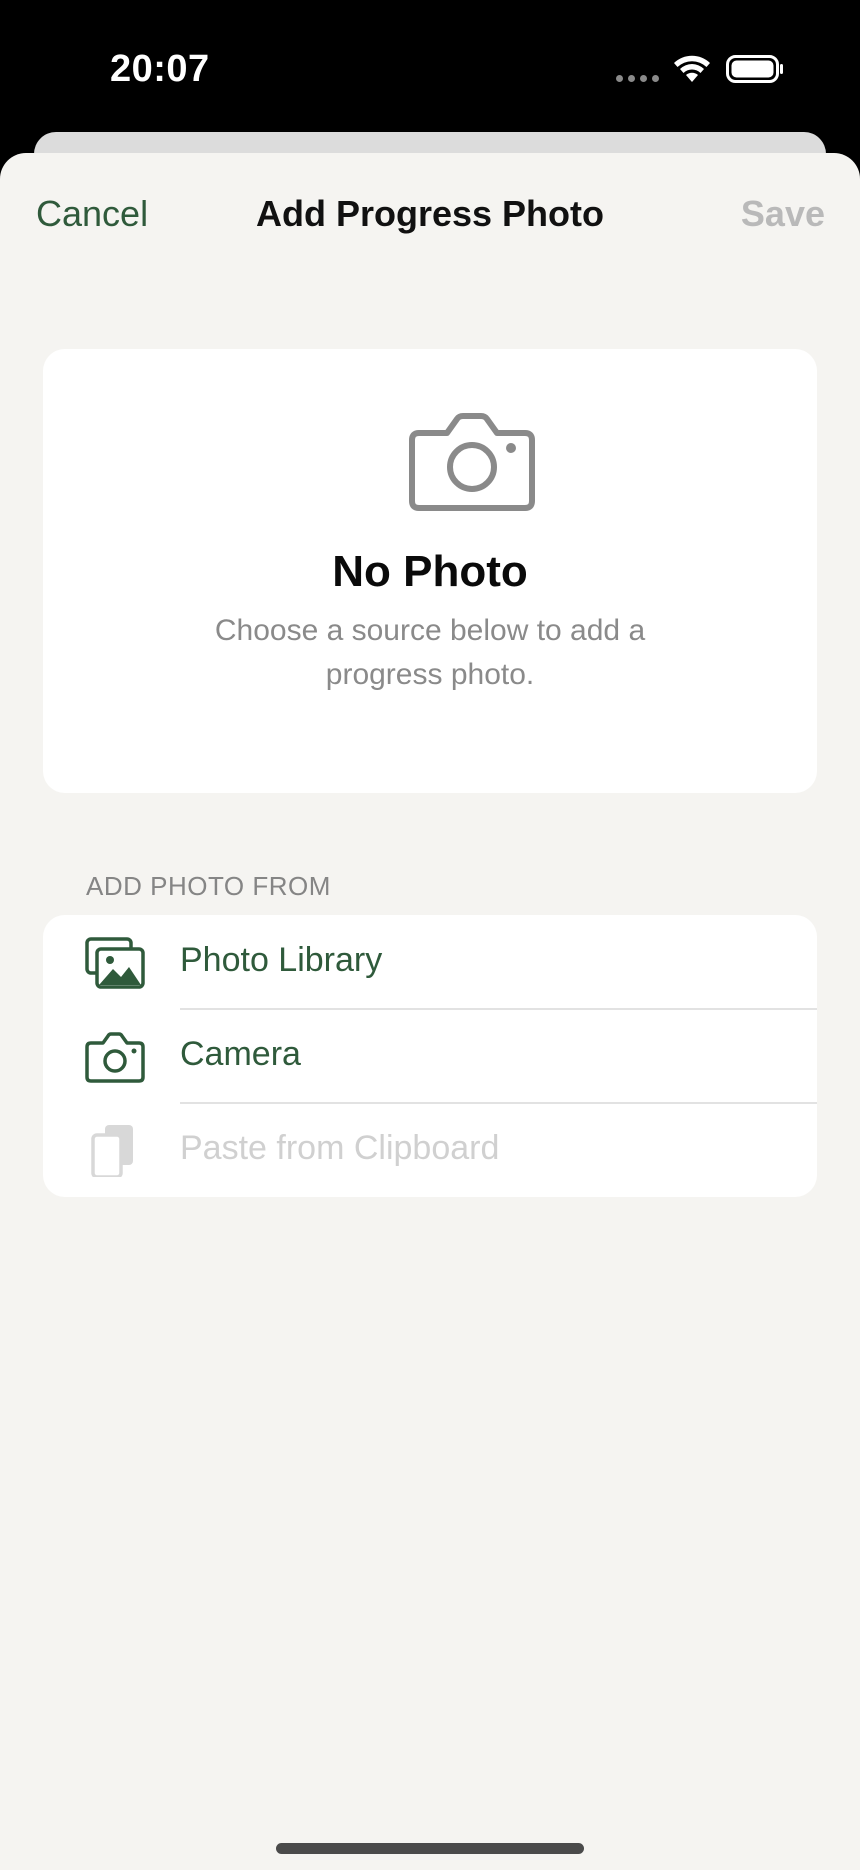 Image resolution: width=860 pixels, height=1870 pixels. I want to click on wifi-icon, so click(692, 68).